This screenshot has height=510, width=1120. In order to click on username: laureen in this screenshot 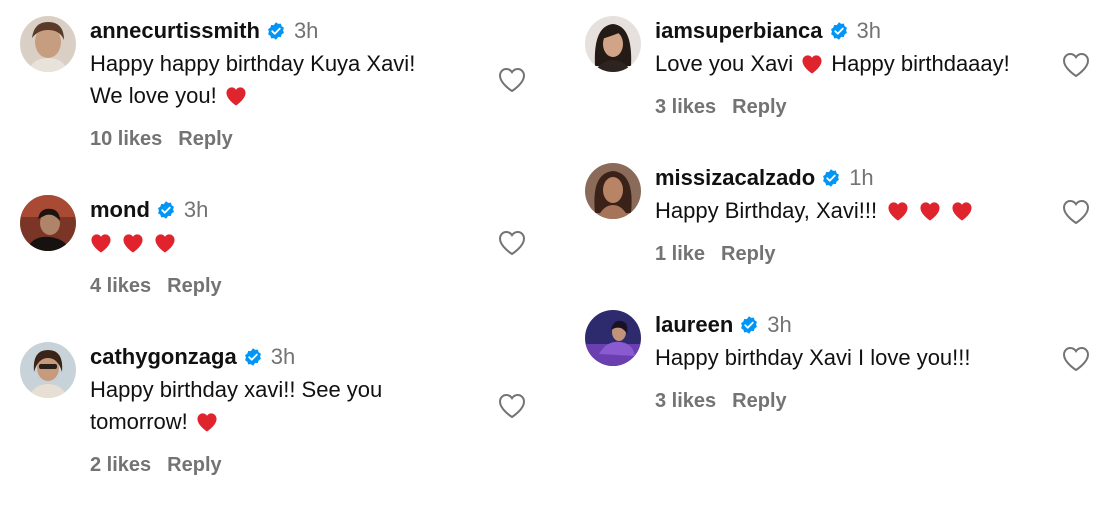, I will do `click(694, 325)`.